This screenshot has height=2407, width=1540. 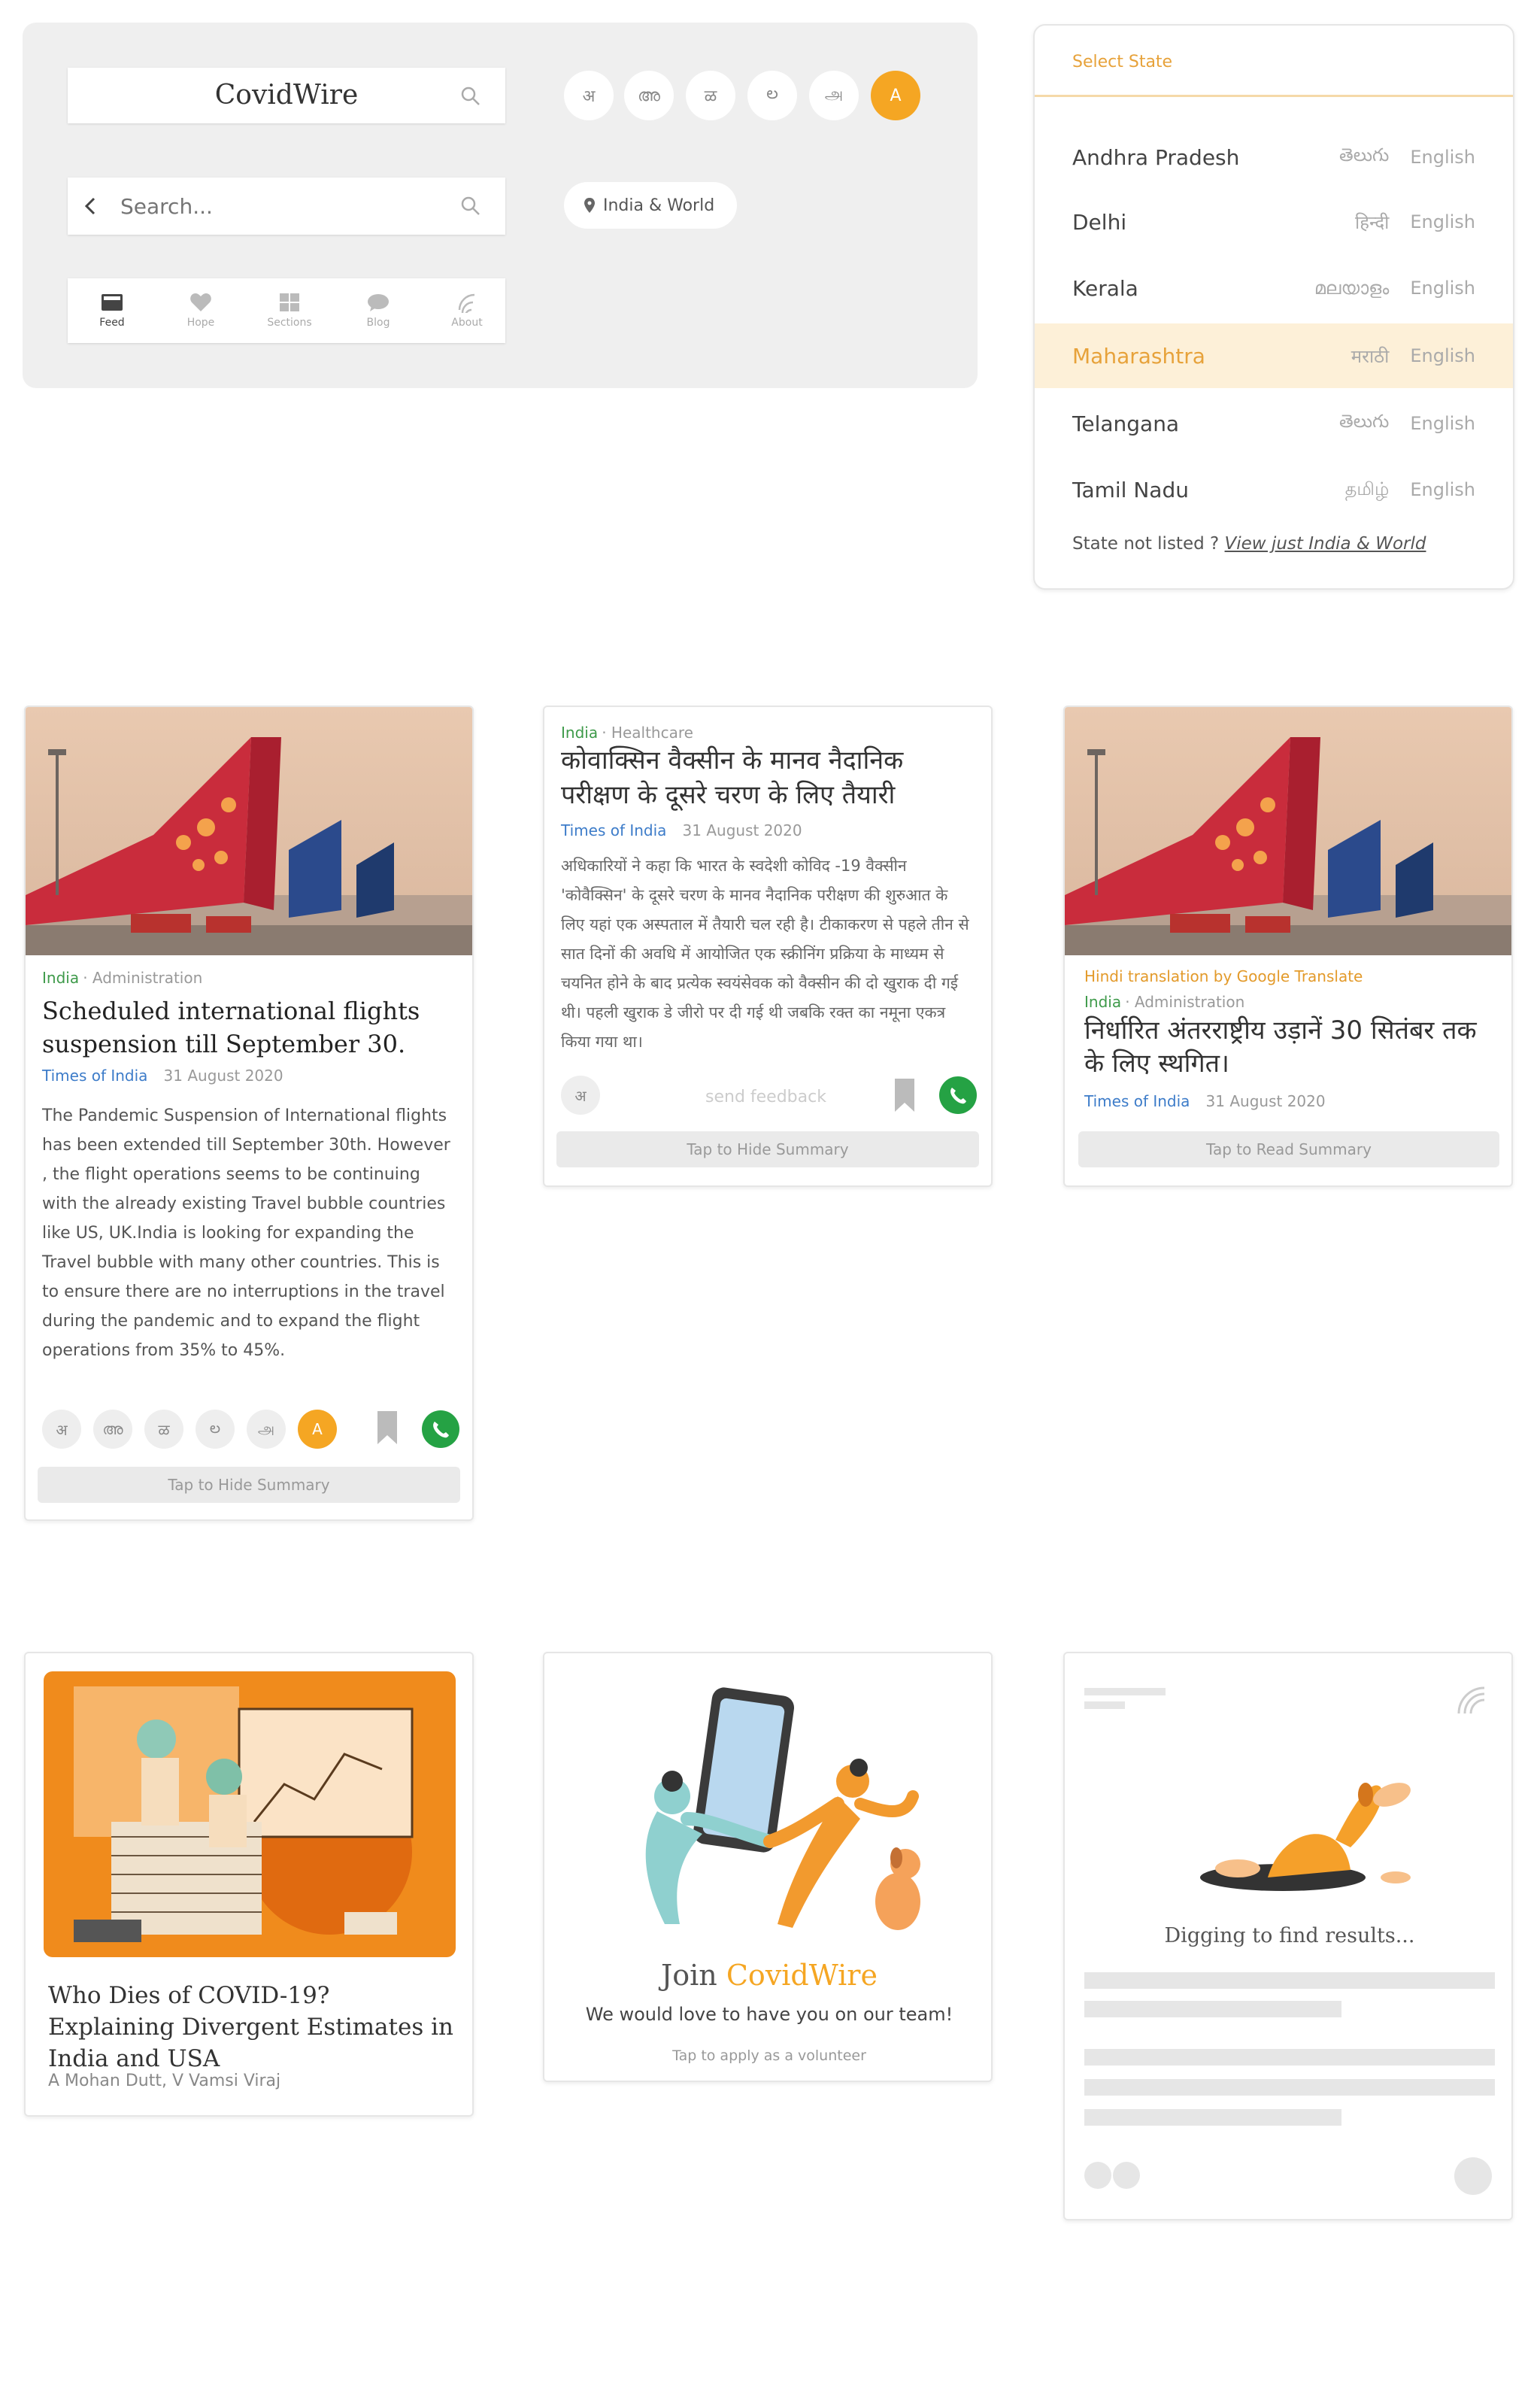 What do you see at coordinates (1274, 288) in the screenshot?
I see `state-row-kerala: Kerala മലയാളം English` at bounding box center [1274, 288].